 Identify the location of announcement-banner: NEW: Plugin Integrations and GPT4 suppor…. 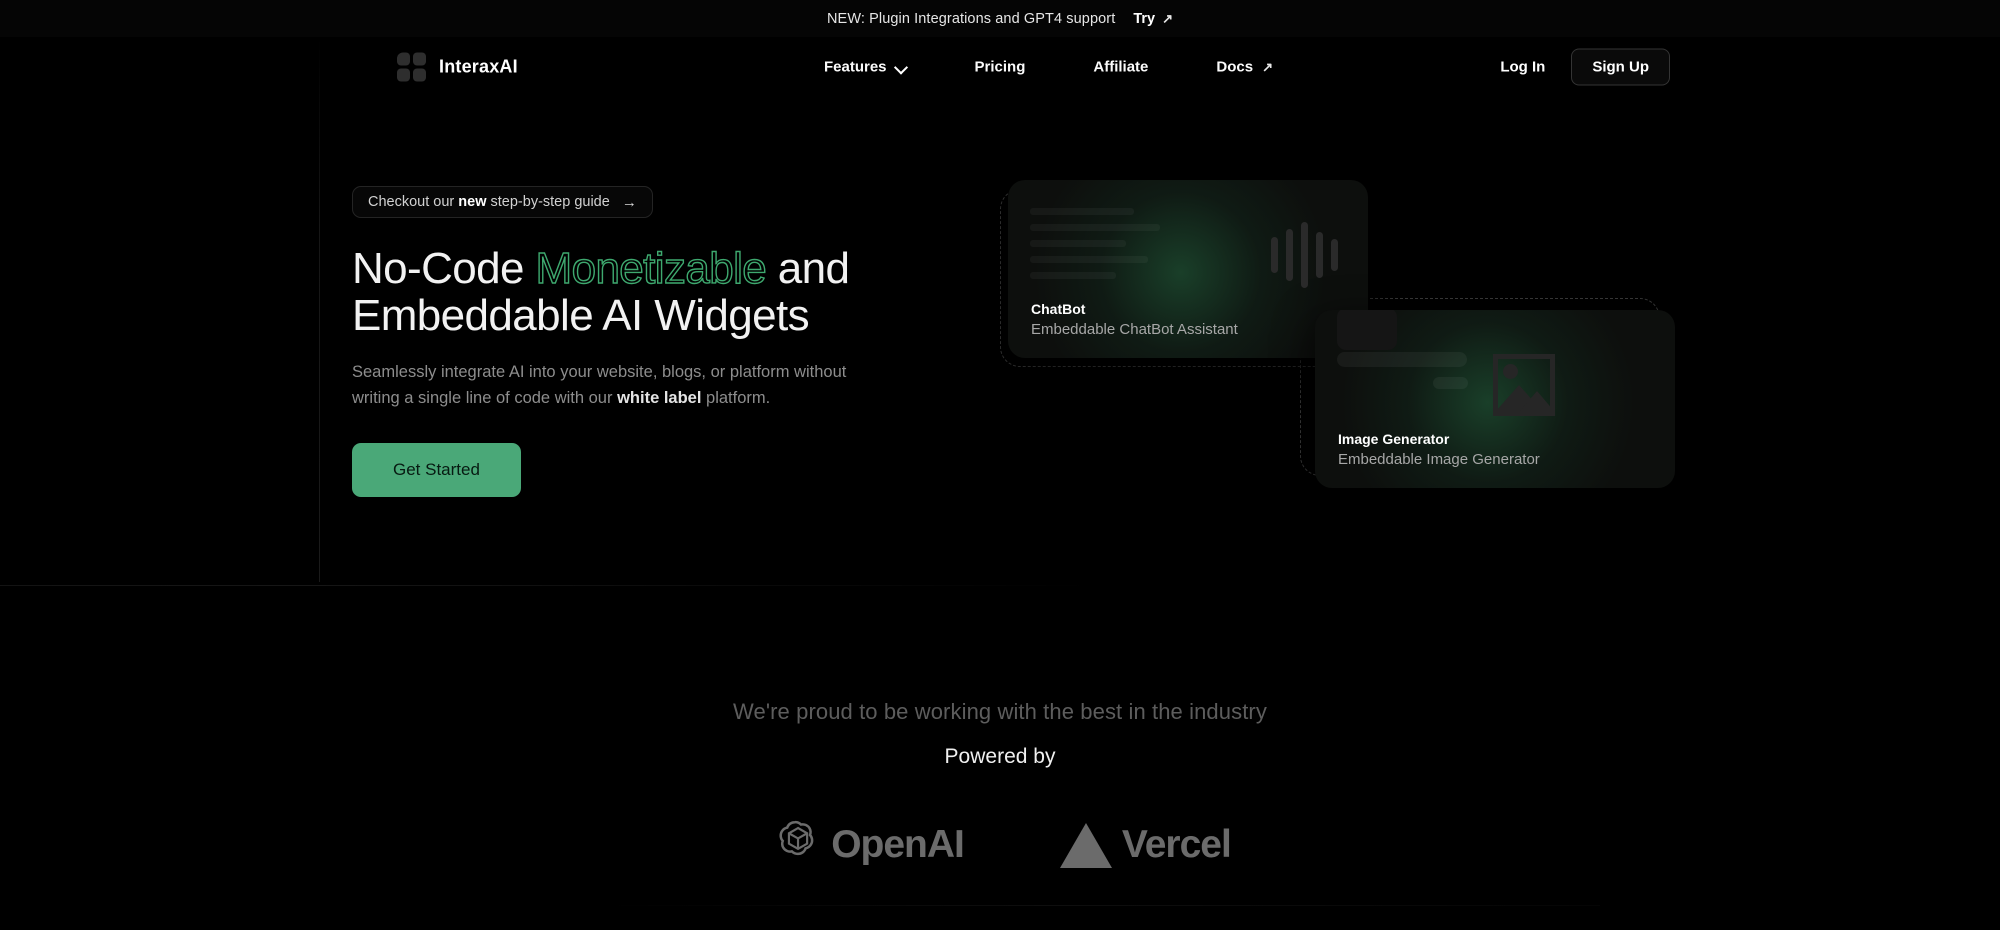
(1000, 18).